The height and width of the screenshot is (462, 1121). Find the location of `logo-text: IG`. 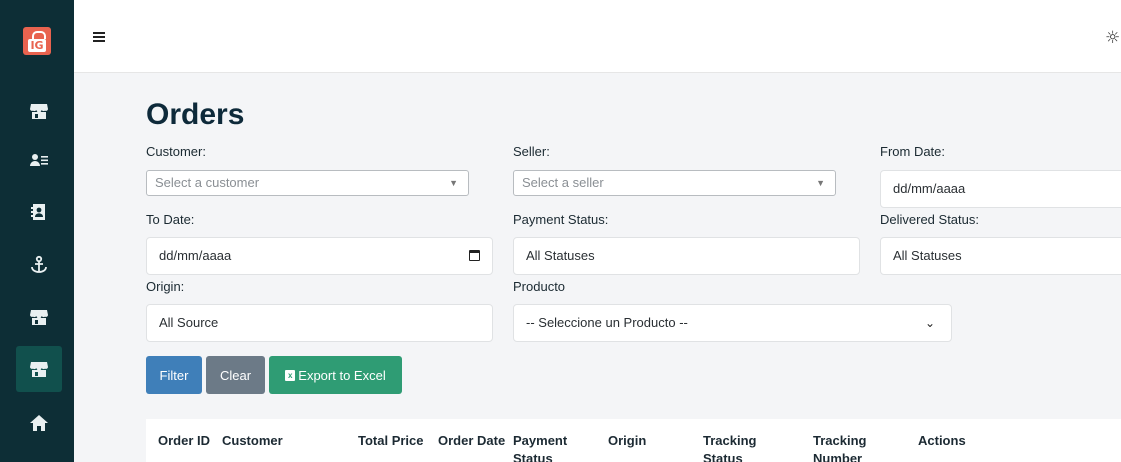

logo-text: IG is located at coordinates (37, 45).